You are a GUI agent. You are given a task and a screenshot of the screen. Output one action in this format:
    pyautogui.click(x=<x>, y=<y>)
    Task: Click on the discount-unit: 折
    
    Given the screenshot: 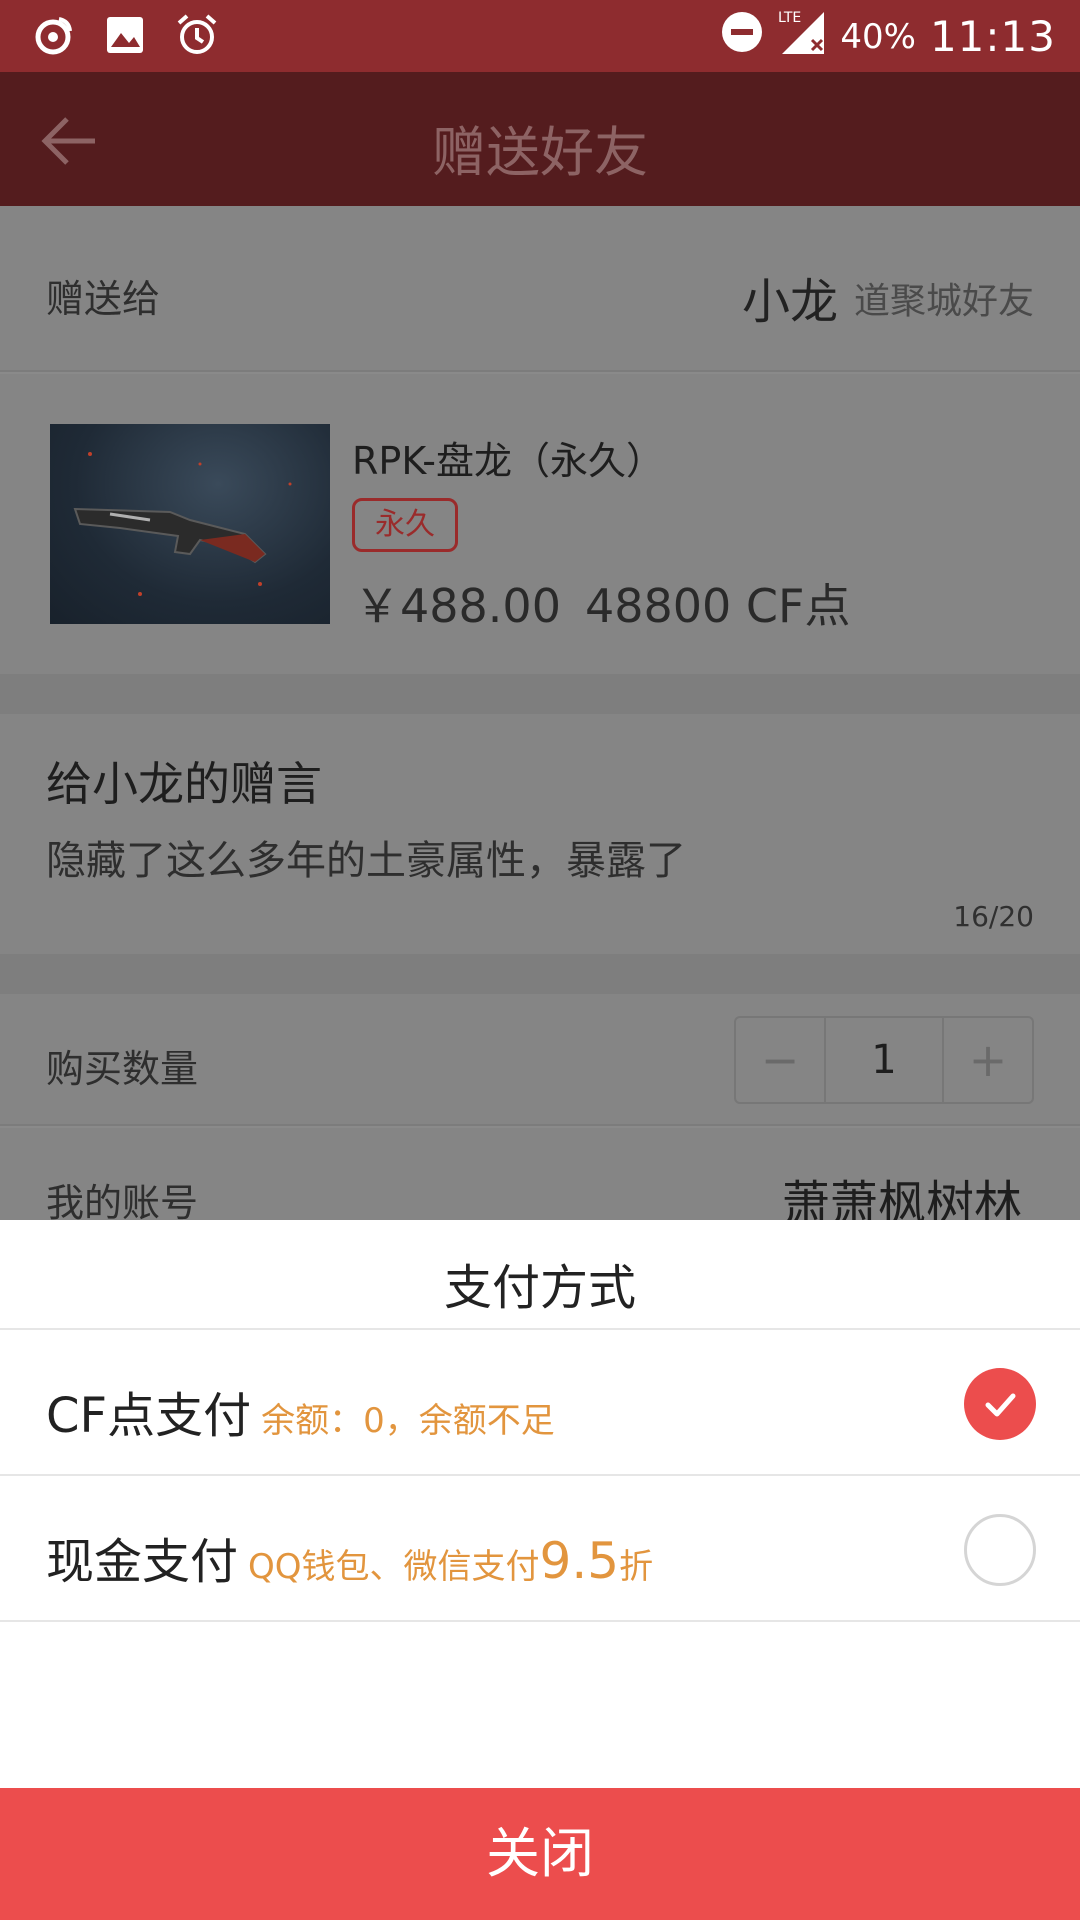 What is the action you would take?
    pyautogui.click(x=636, y=1567)
    